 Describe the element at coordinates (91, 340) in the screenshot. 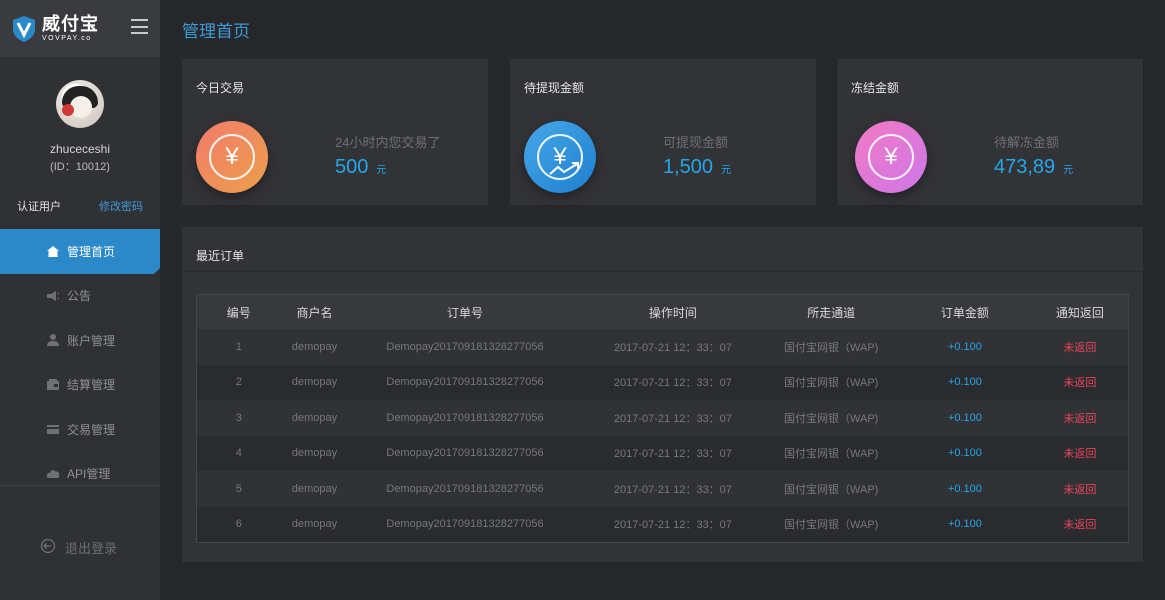

I see `sidebar-item-label: 账户管理` at that location.